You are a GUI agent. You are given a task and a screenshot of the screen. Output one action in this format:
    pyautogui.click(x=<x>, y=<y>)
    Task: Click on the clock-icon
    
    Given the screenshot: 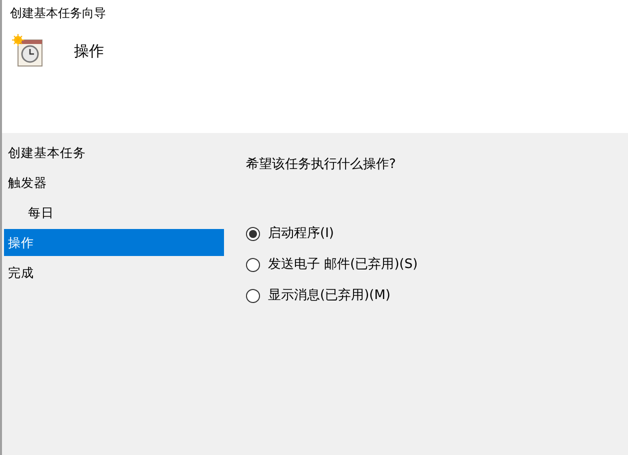 What is the action you would take?
    pyautogui.click(x=28, y=51)
    